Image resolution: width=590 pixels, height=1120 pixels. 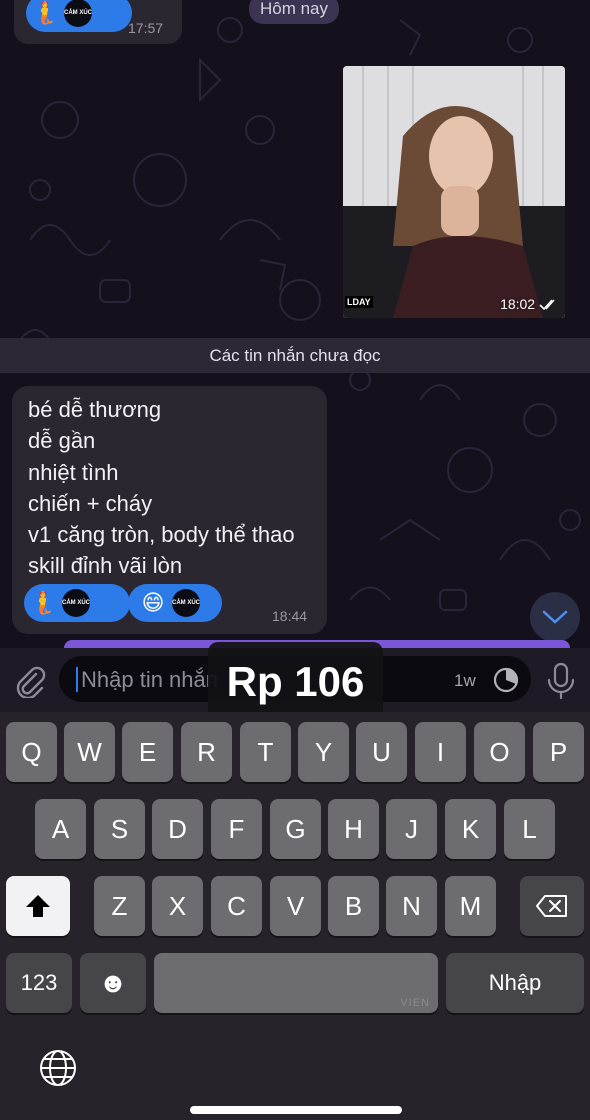 What do you see at coordinates (470, 906) in the screenshot?
I see `key-m: M` at bounding box center [470, 906].